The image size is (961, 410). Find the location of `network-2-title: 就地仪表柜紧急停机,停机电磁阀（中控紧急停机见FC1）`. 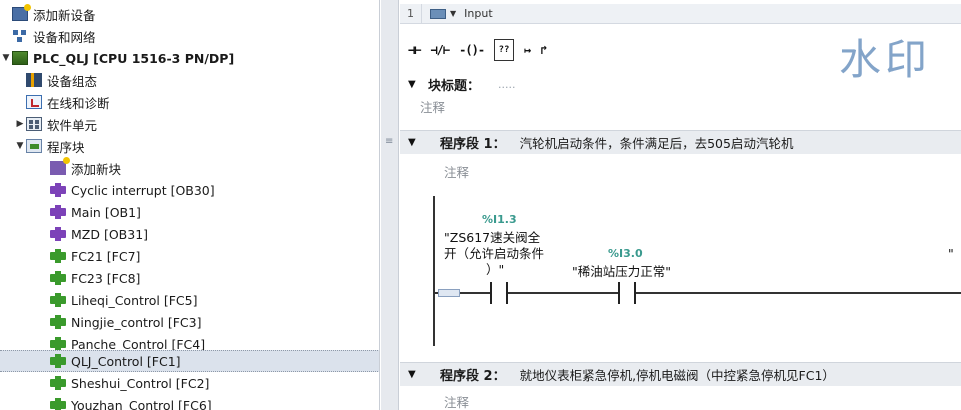

network-2-title: 就地仪表柜紧急停机,停机电磁阀（中控紧急停机见FC1） is located at coordinates (677, 374).